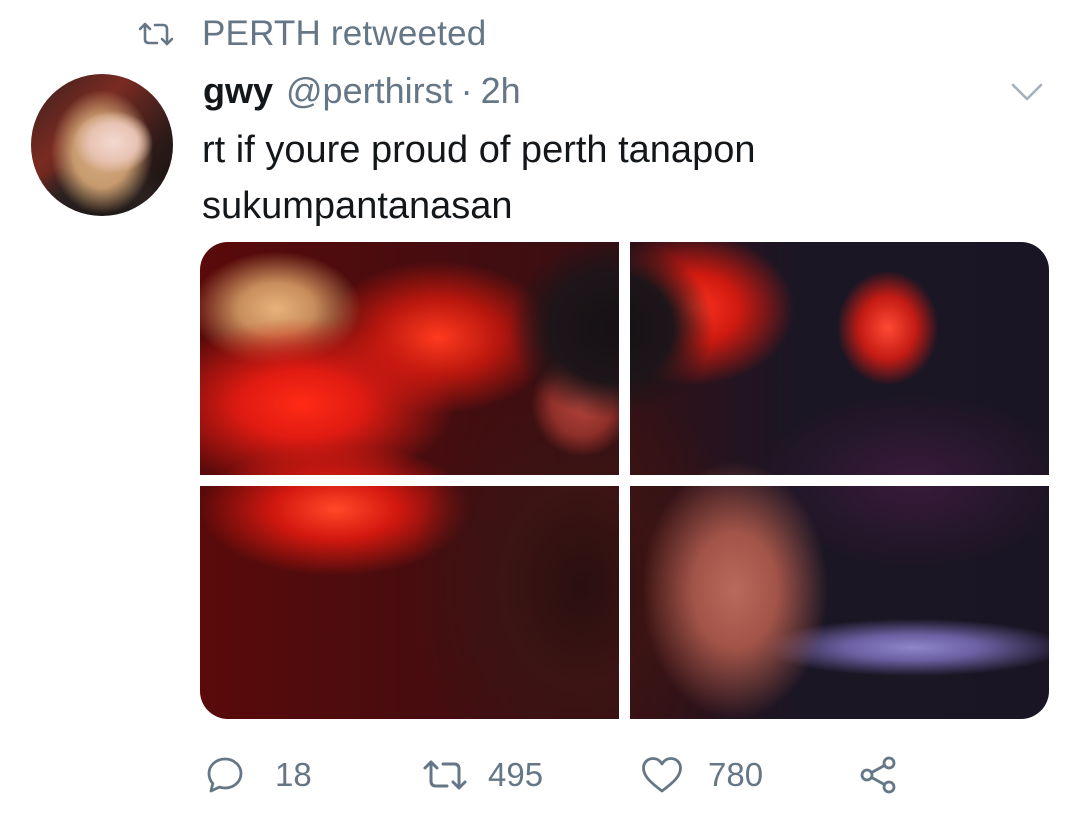 The width and height of the screenshot is (1080, 822). I want to click on reply-count: 18, so click(293, 774).